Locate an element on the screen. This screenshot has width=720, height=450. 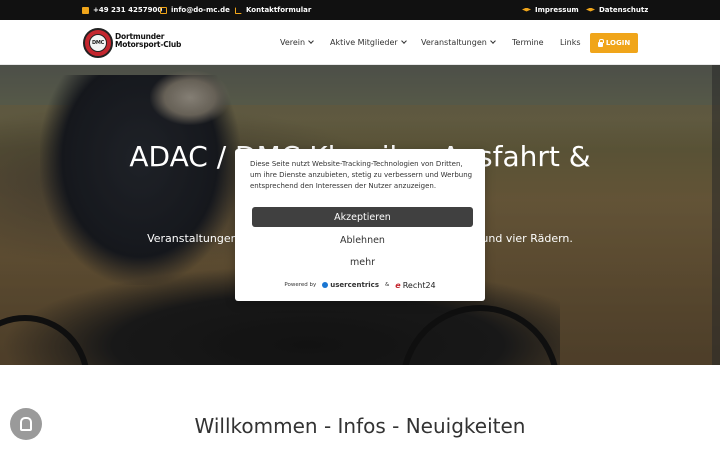
phone-number: +49 231 4257900 is located at coordinates (127, 10).